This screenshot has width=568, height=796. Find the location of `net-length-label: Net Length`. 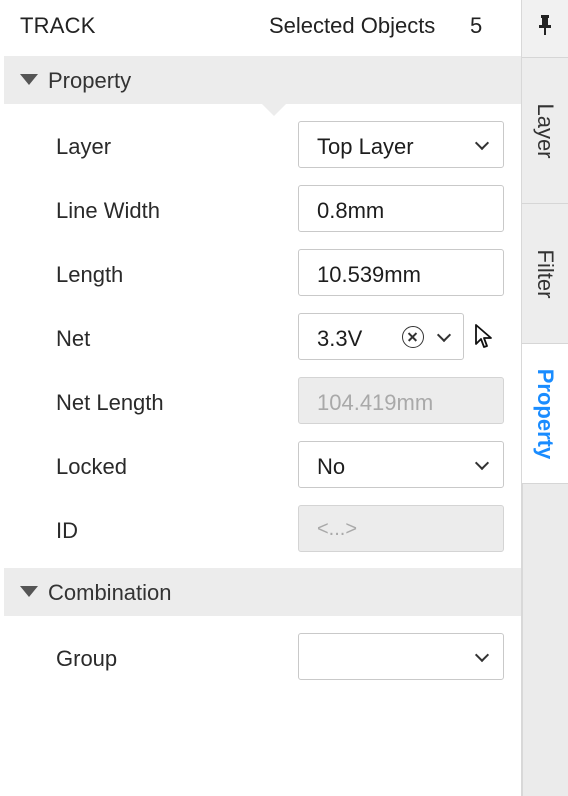

net-length-label: Net Length is located at coordinates (110, 402).